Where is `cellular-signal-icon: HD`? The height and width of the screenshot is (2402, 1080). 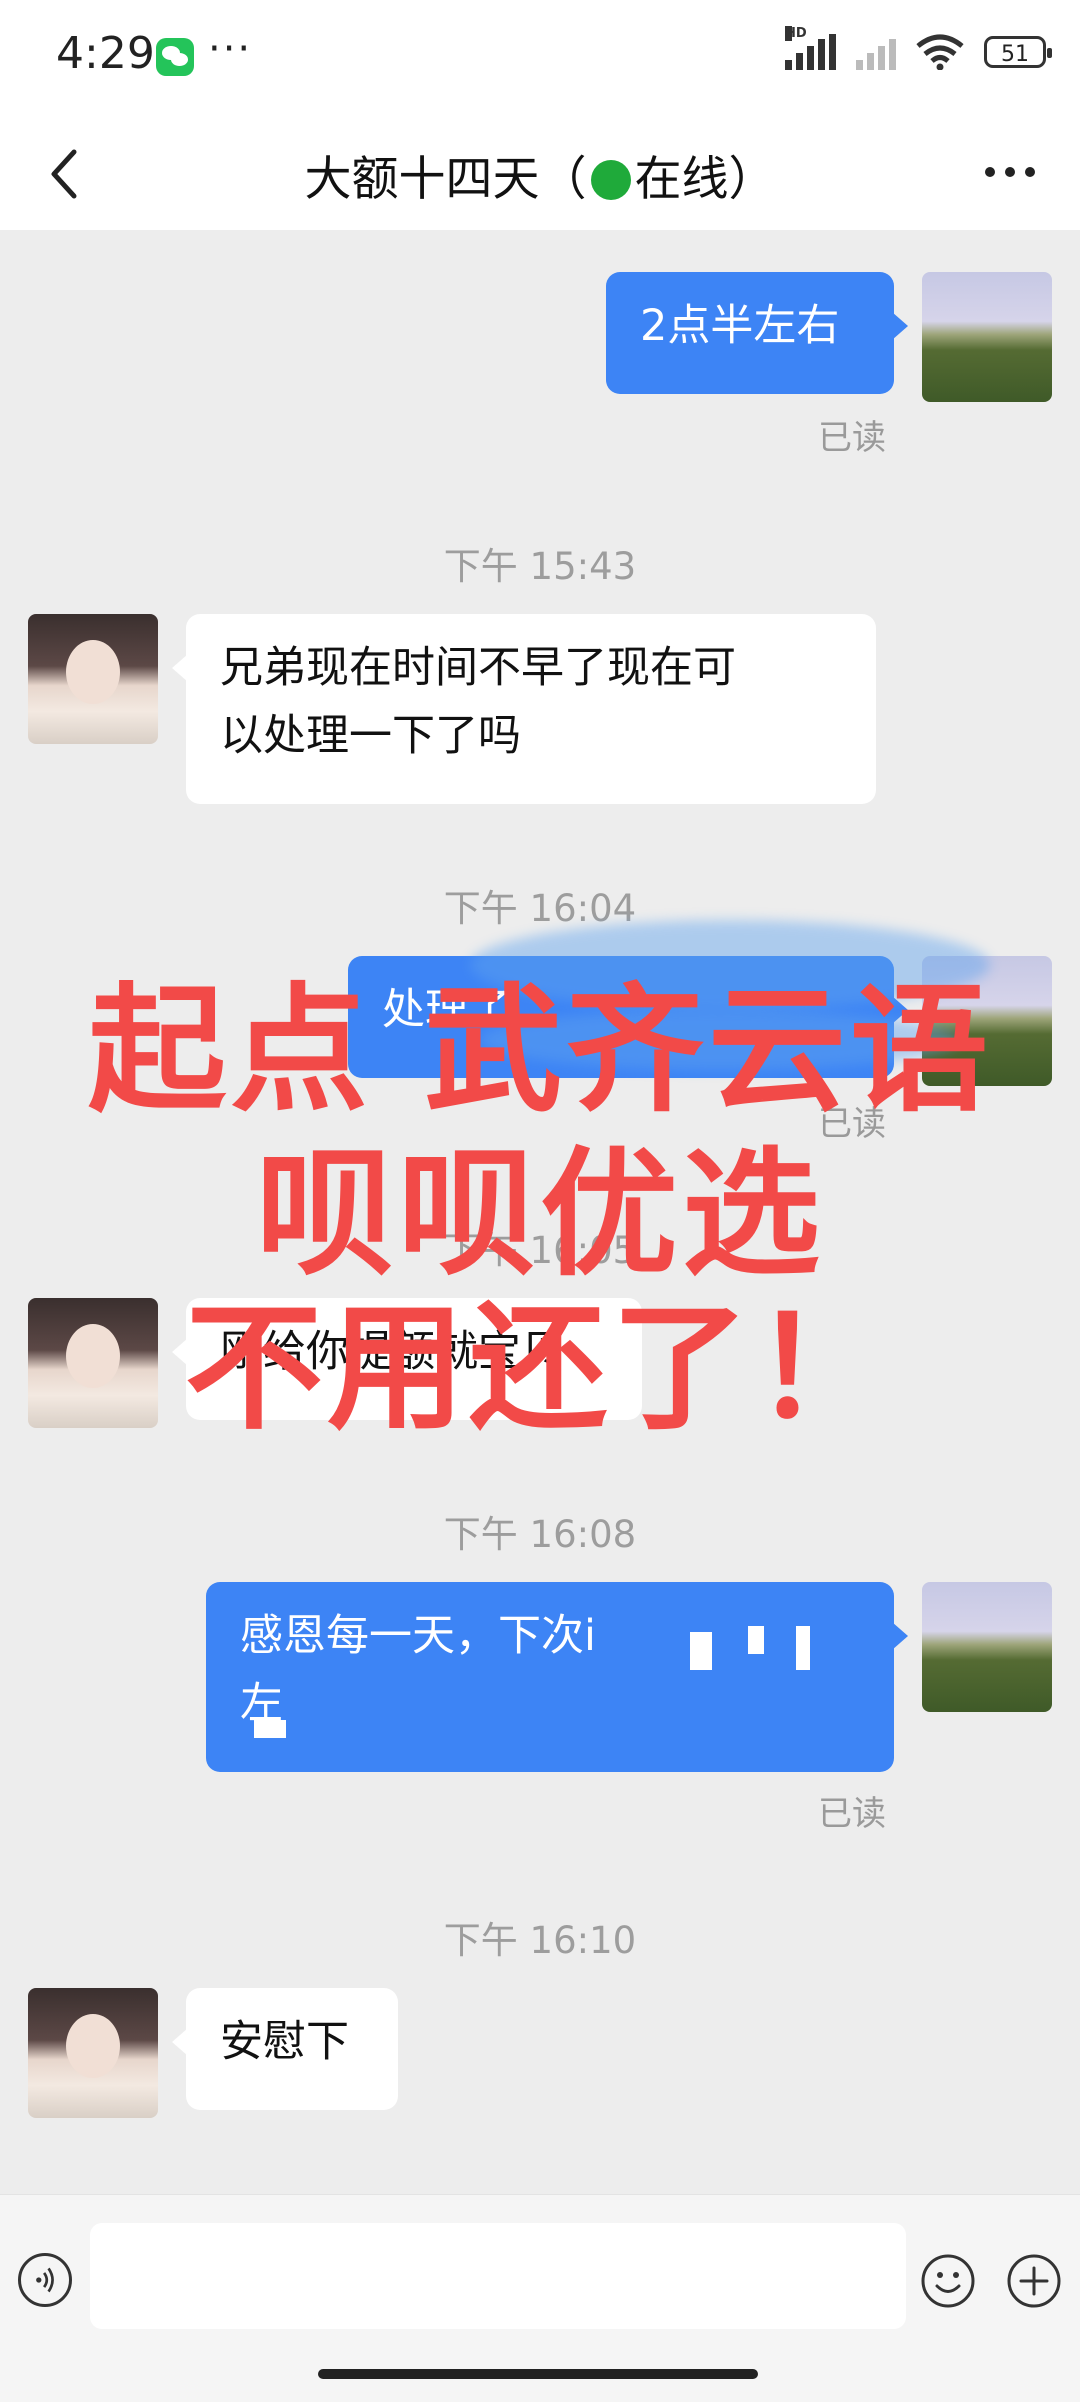
cellular-signal-icon: HD is located at coordinates (810, 48).